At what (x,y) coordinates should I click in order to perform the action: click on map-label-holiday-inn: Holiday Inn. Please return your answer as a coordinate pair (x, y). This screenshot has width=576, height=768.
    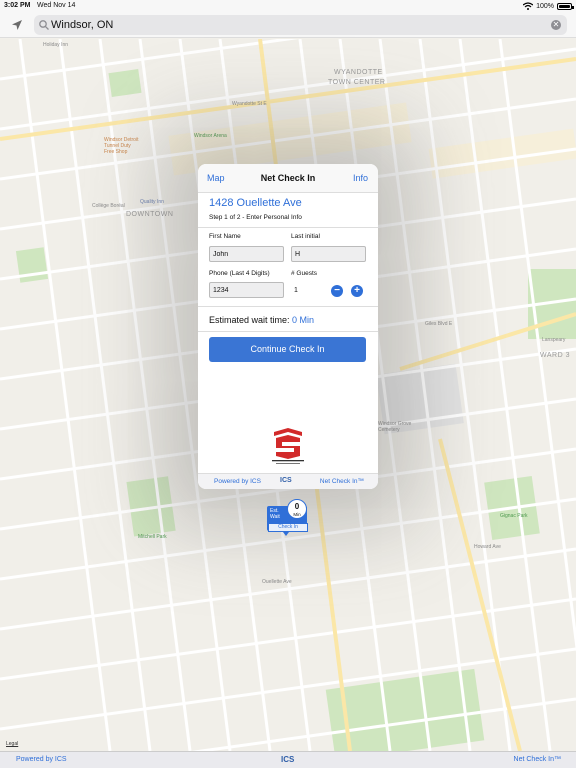
    Looking at the image, I should click on (56, 45).